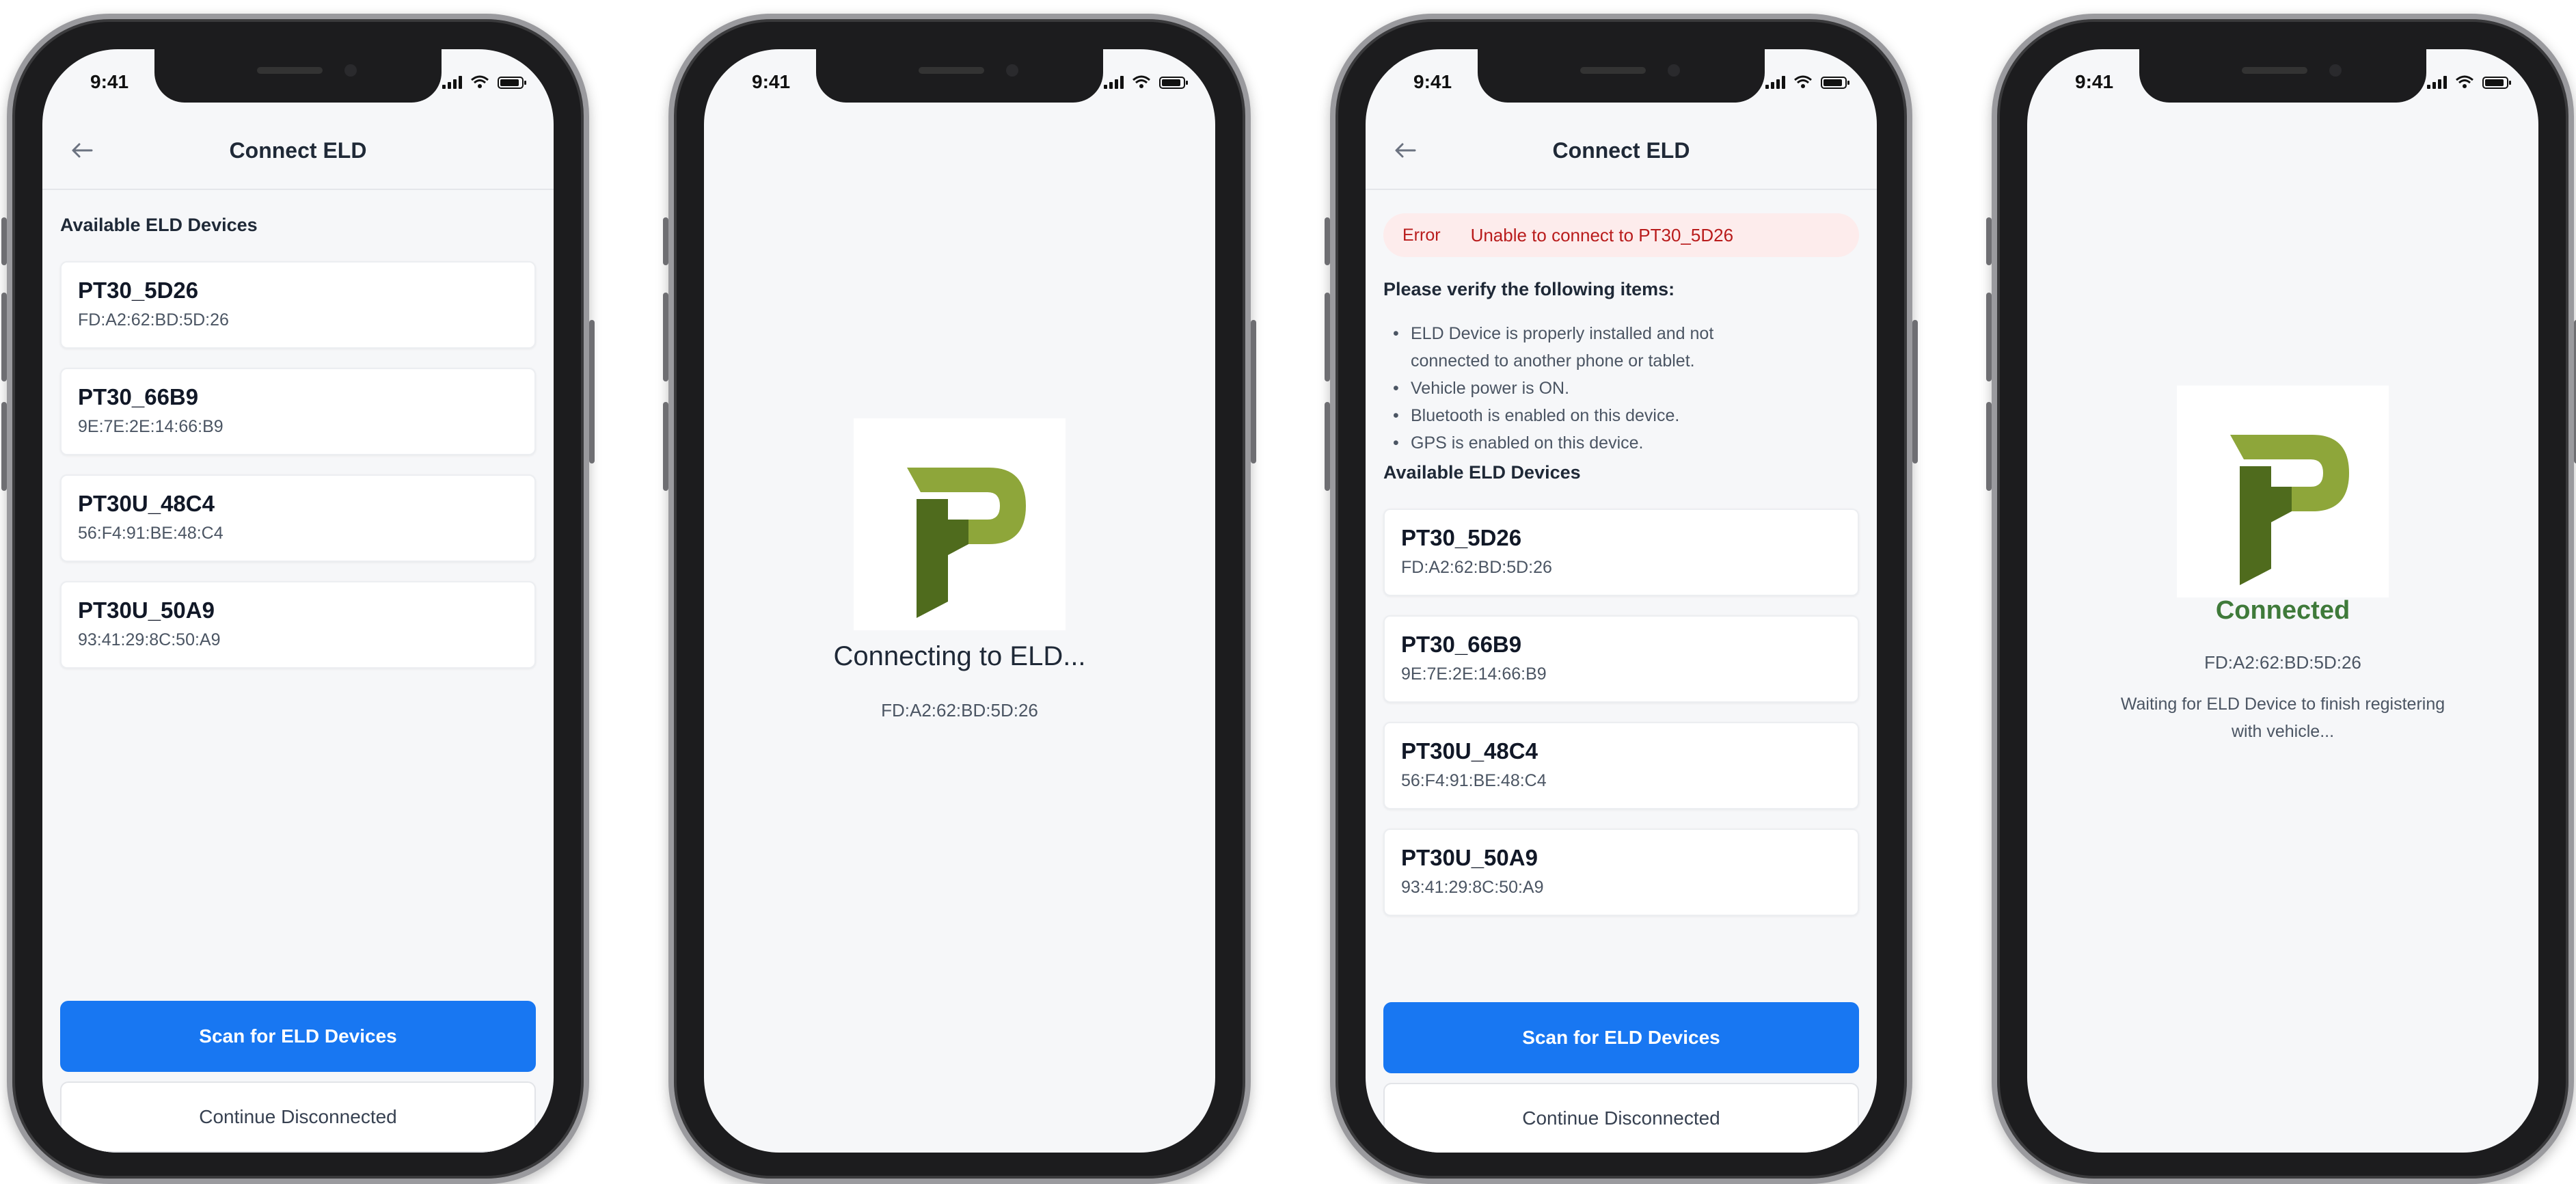 Image resolution: width=2576 pixels, height=1184 pixels. Describe the element at coordinates (1422, 235) in the screenshot. I see `error-tag: Error` at that location.